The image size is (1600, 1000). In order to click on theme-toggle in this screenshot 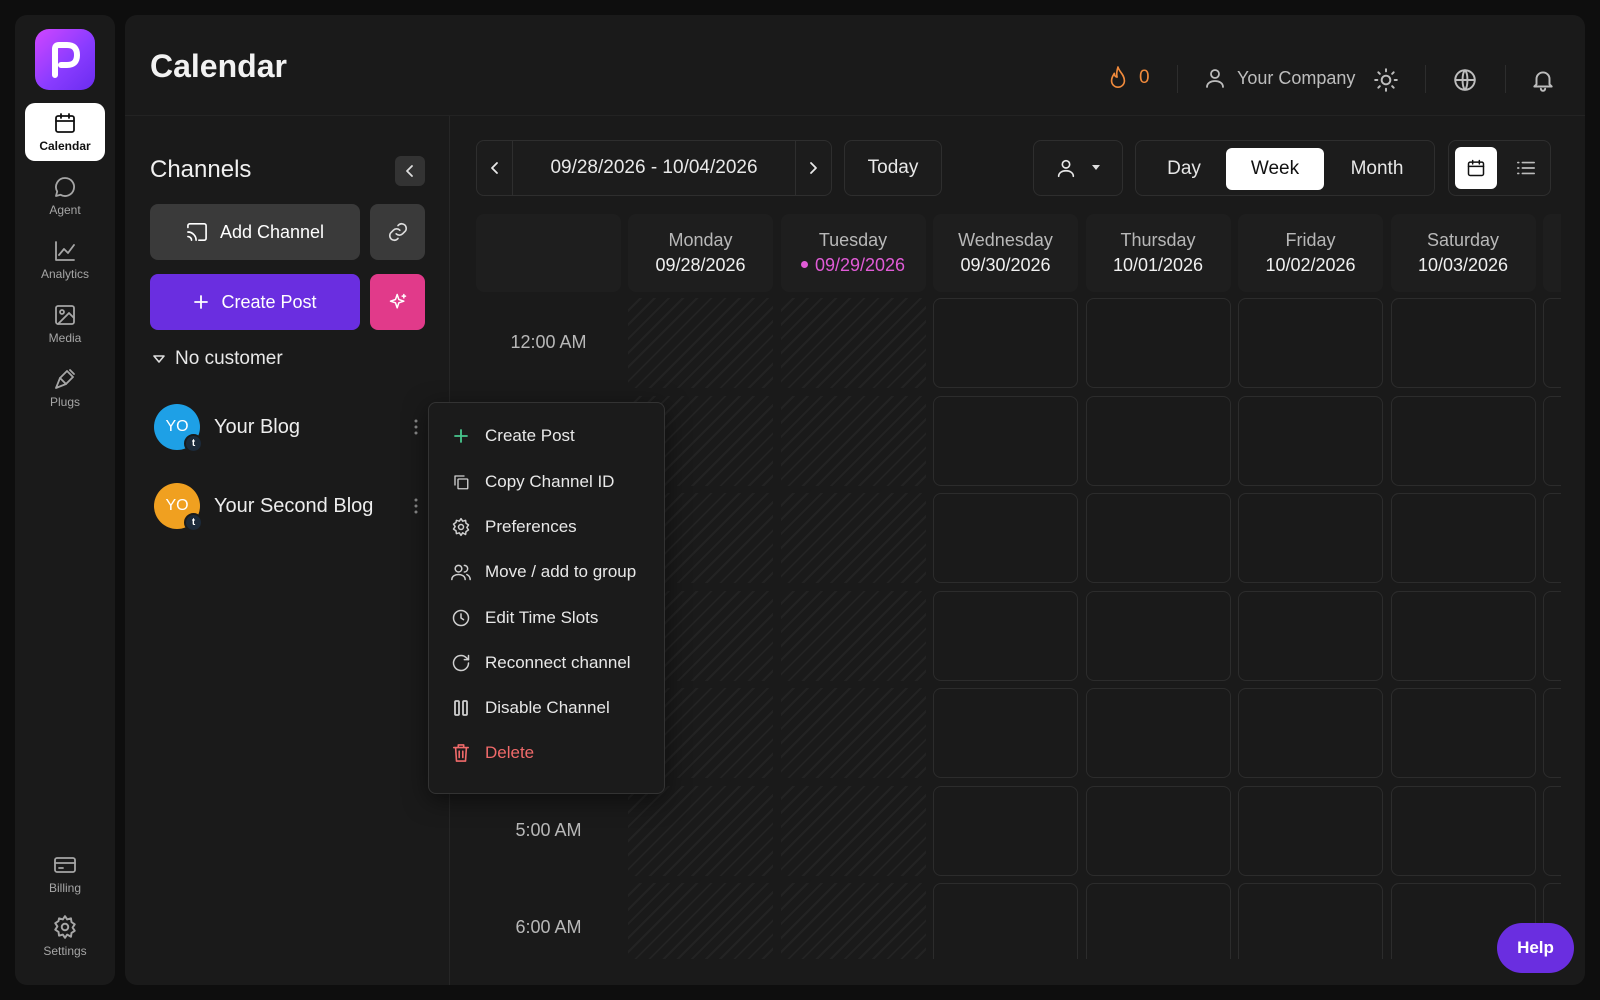, I will do `click(1386, 80)`.